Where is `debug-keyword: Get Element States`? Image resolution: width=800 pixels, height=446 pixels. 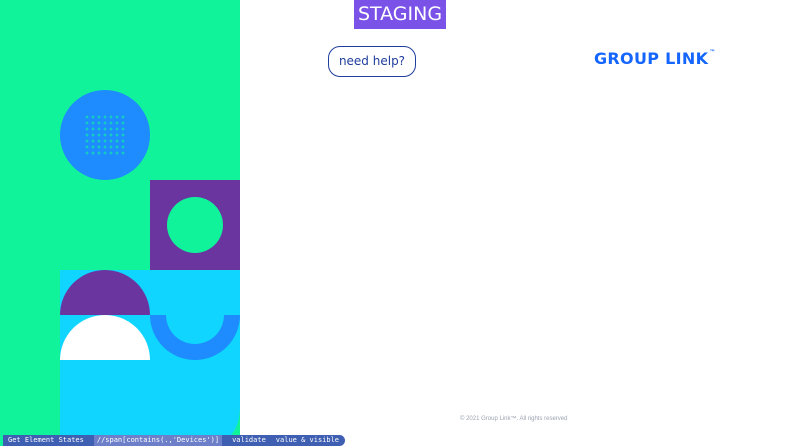
debug-keyword: Get Element States is located at coordinates (46, 440).